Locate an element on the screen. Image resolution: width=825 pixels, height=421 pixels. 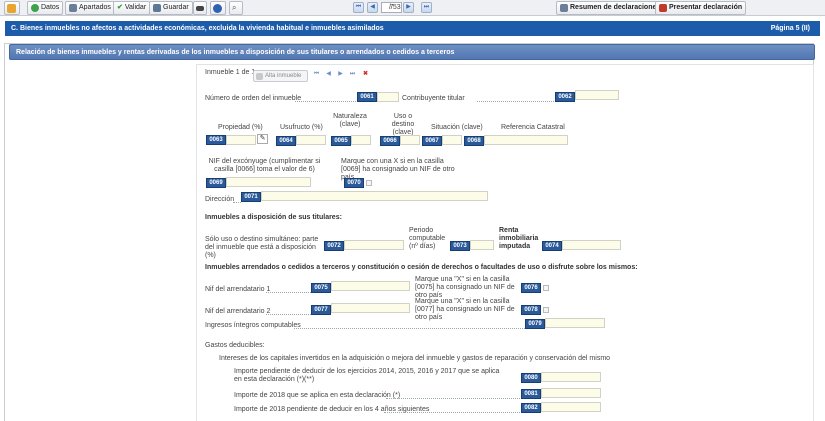
prev-page-button: ◀ is located at coordinates (372, 7).